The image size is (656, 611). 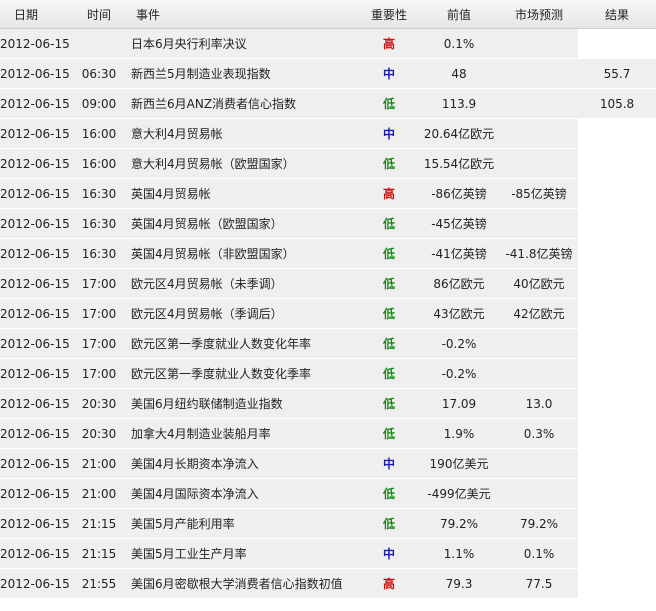 I want to click on table-row: 2012-06-15 20:30 美国6月纽约联储制造业指数低 17.09 13.0, so click(x=328, y=403).